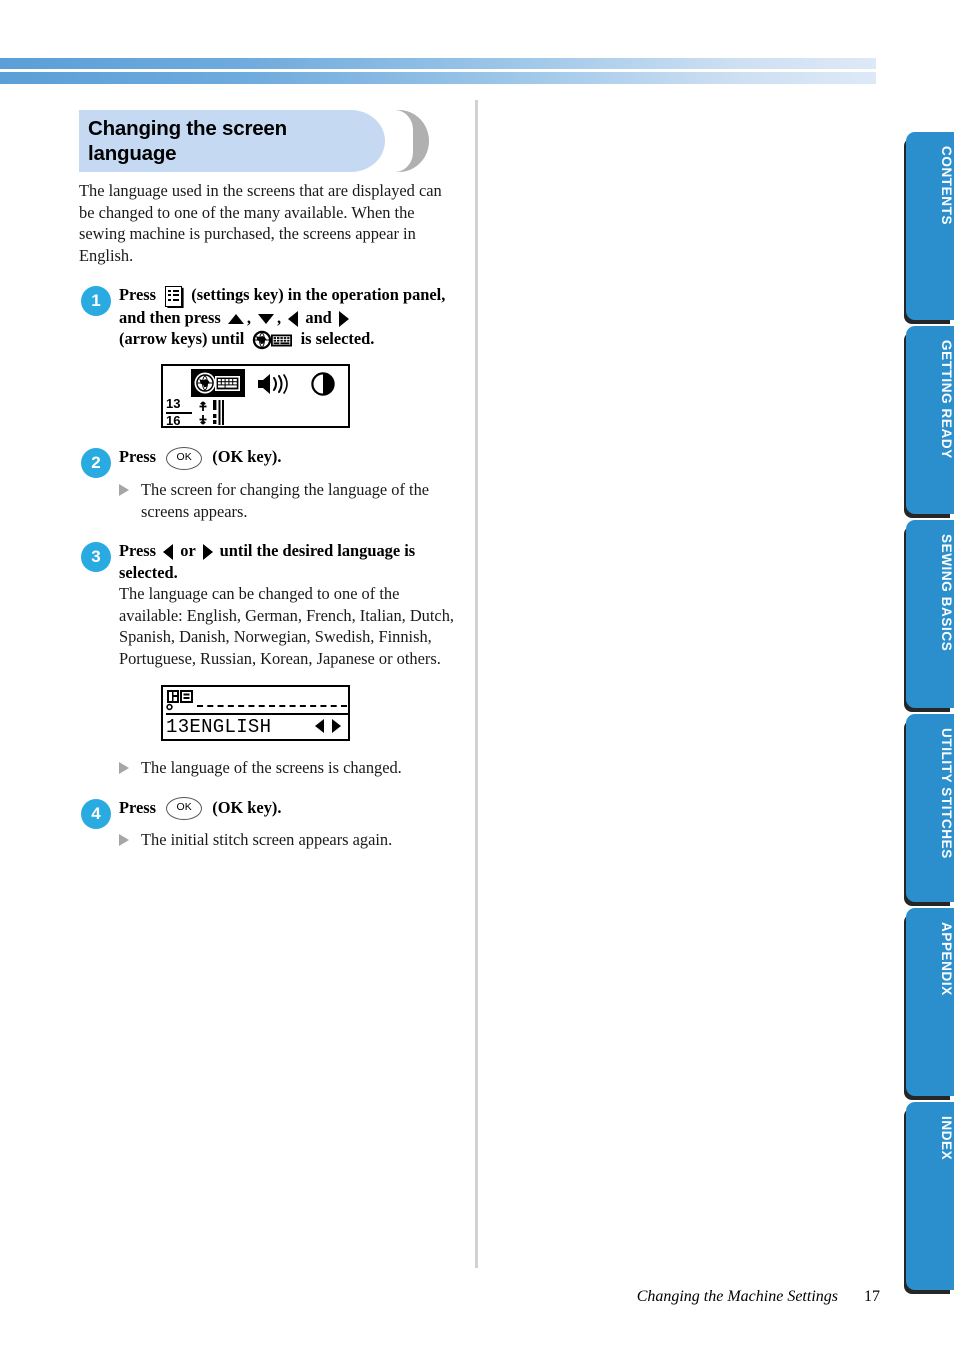 This screenshot has height=1348, width=954. What do you see at coordinates (440, 1297) in the screenshot?
I see `page-footer: Changing the Machine Settings 17` at bounding box center [440, 1297].